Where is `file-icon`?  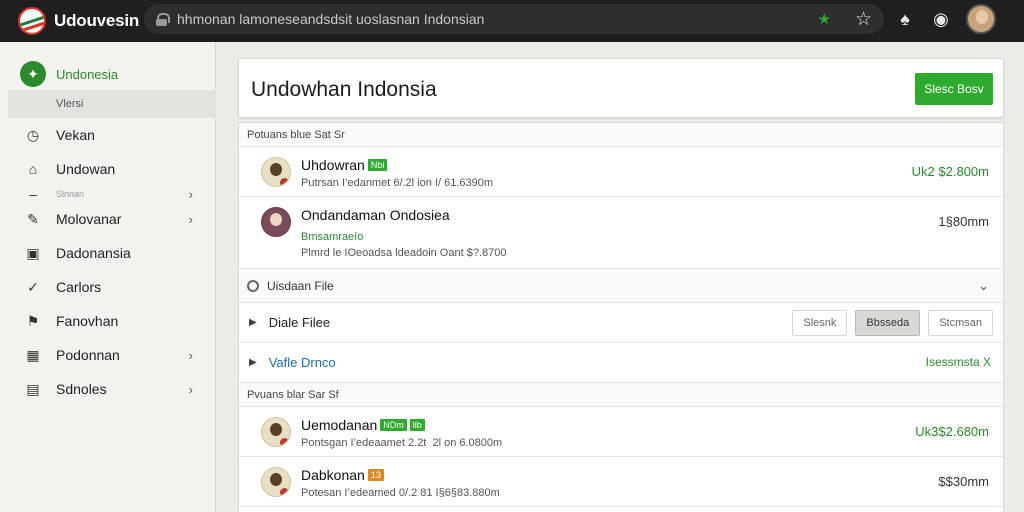 file-icon is located at coordinates (253, 285).